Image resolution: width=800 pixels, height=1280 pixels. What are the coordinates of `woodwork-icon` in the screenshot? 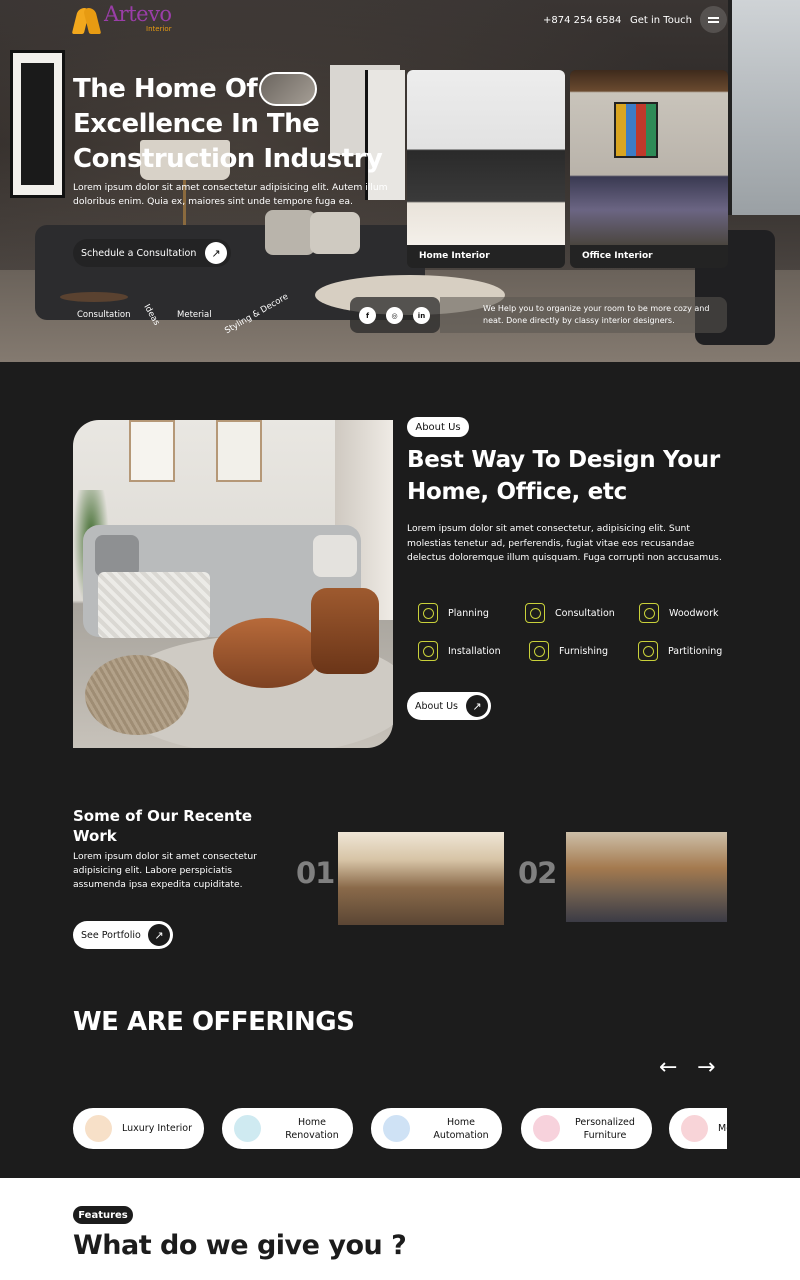 It's located at (649, 613).